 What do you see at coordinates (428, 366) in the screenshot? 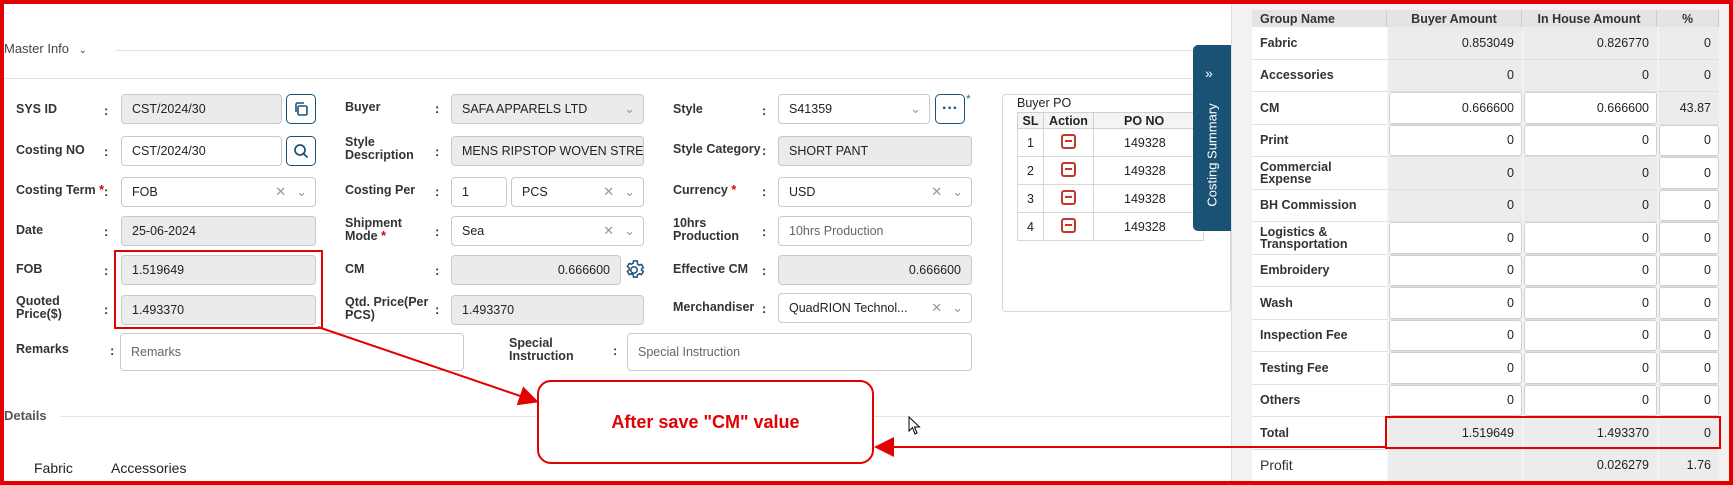
I see `arrow-to-callout` at bounding box center [428, 366].